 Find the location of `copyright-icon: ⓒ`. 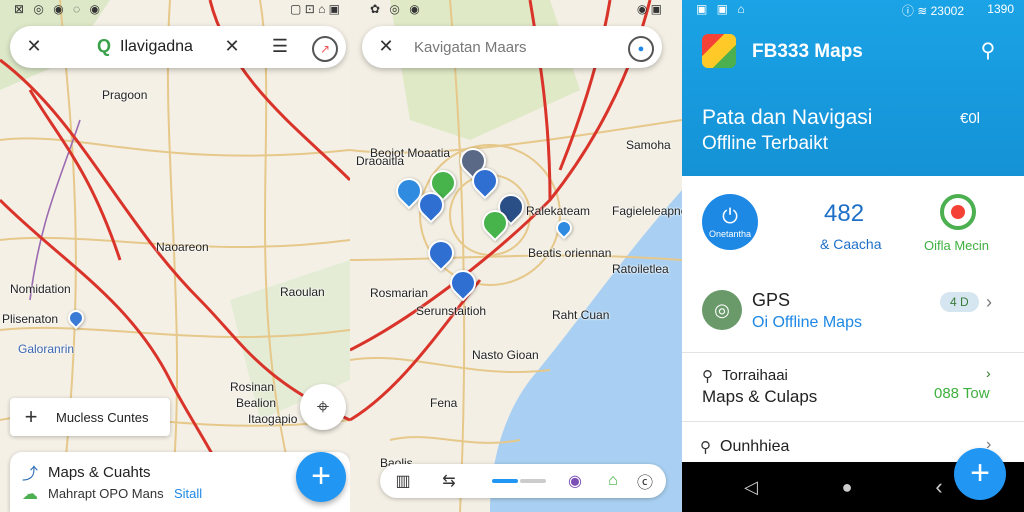

copyright-icon: ⓒ is located at coordinates (645, 481).